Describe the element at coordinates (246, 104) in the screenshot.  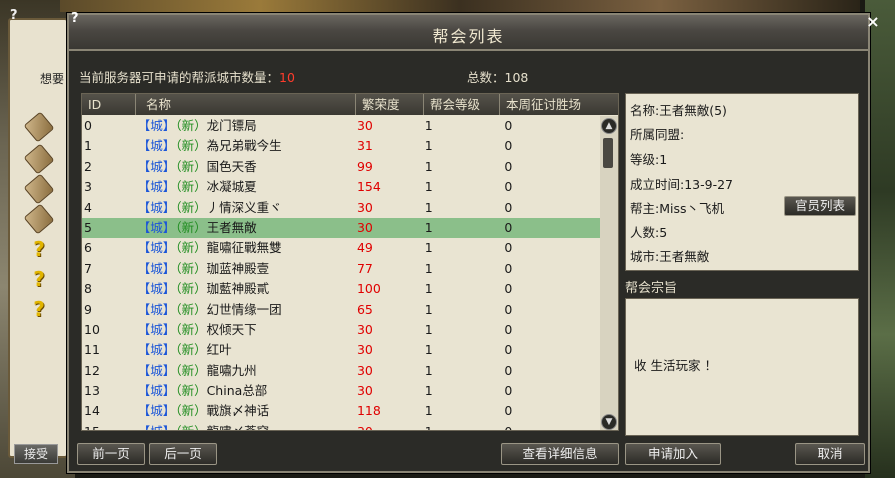
I see `header-name: 名称` at that location.